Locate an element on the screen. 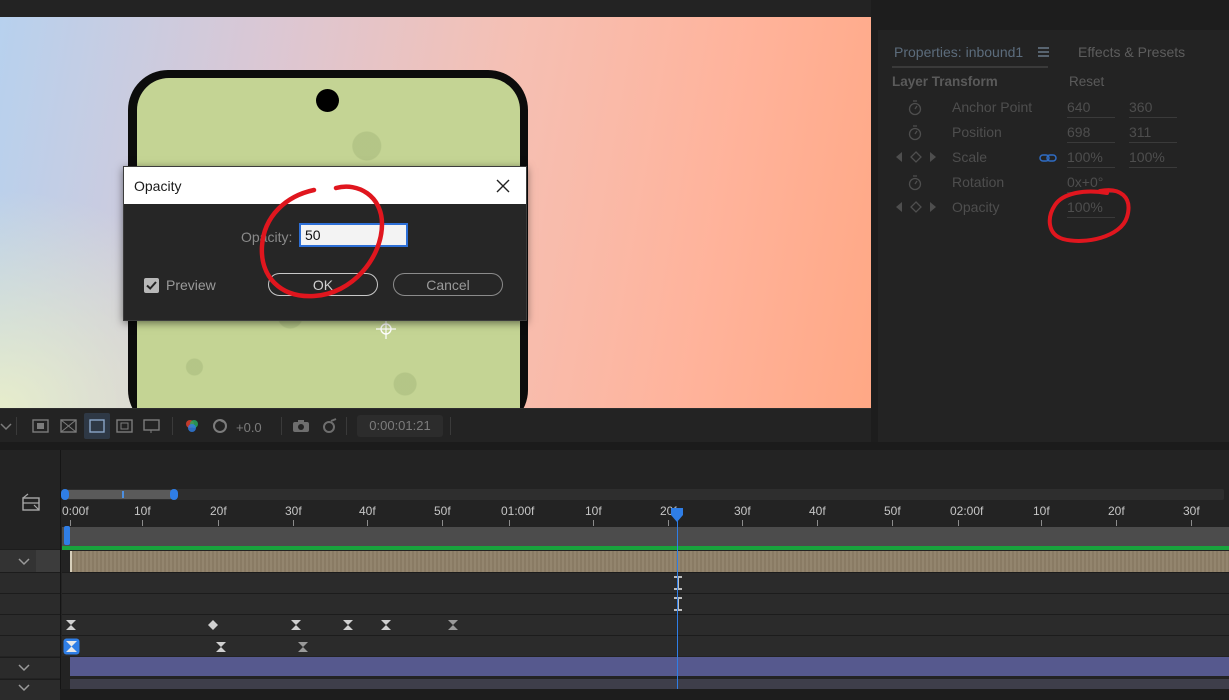 The image size is (1229, 700). playhead-handle-icon is located at coordinates (677, 515).